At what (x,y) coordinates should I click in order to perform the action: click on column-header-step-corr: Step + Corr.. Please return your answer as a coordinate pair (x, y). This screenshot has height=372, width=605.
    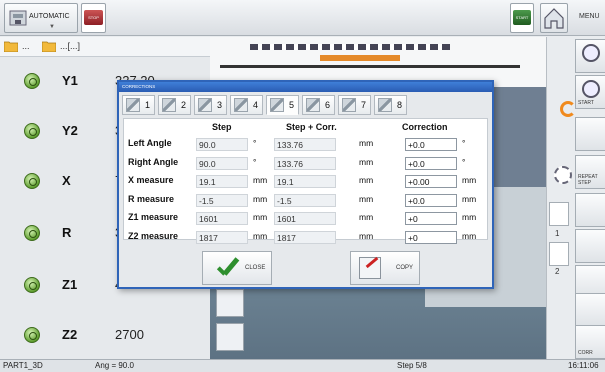
    Looking at the image, I should click on (311, 127).